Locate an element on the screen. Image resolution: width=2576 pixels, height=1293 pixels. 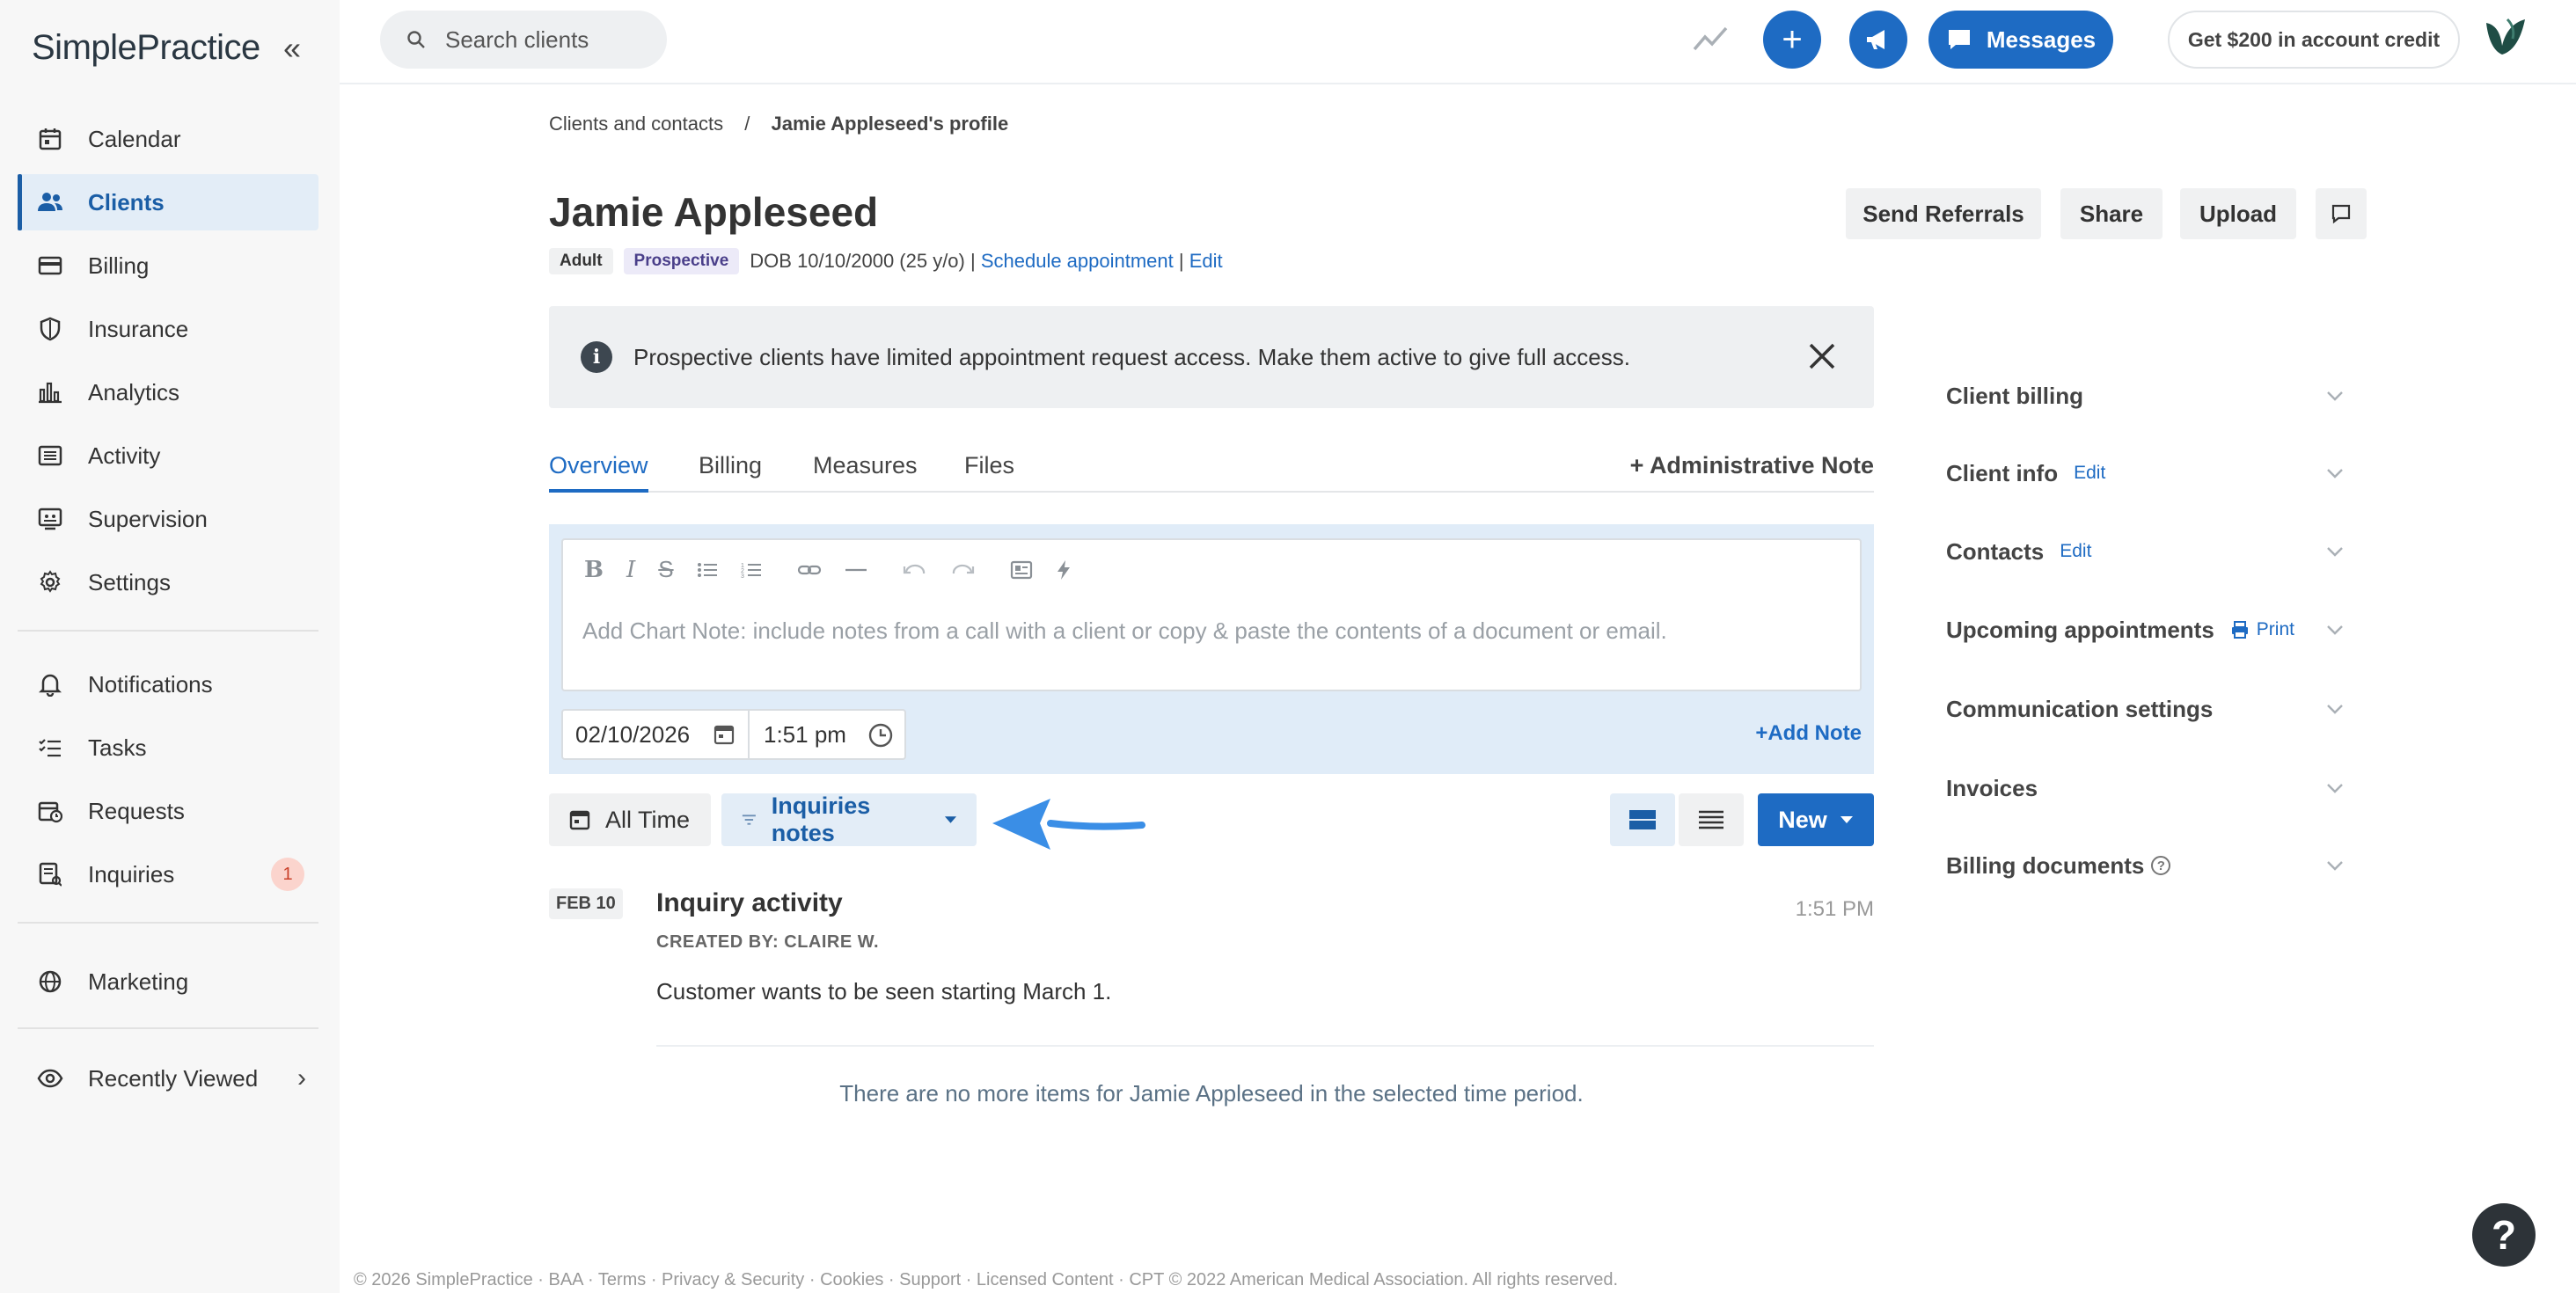
print-link: Print is located at coordinates (2262, 629).